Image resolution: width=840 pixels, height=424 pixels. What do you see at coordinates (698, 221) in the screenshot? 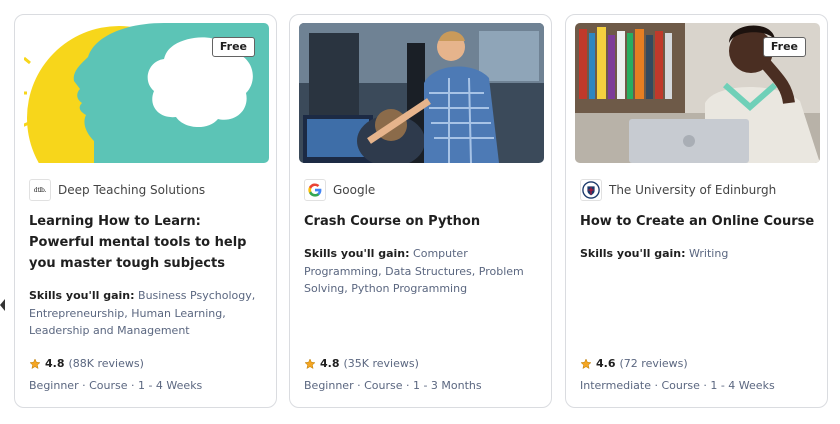
I see `course-title: How to Create an Online Course` at bounding box center [698, 221].